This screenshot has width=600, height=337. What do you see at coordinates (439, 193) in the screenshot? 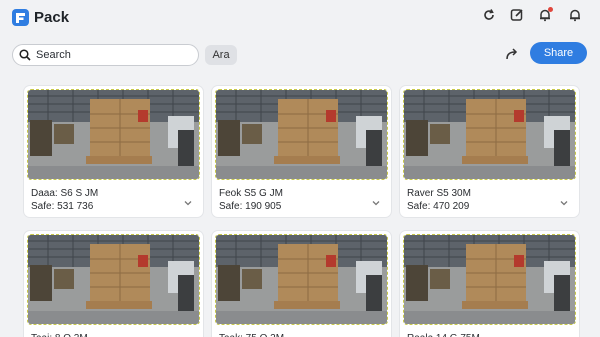
I see `card-title: Raver S5 30M` at bounding box center [439, 193].